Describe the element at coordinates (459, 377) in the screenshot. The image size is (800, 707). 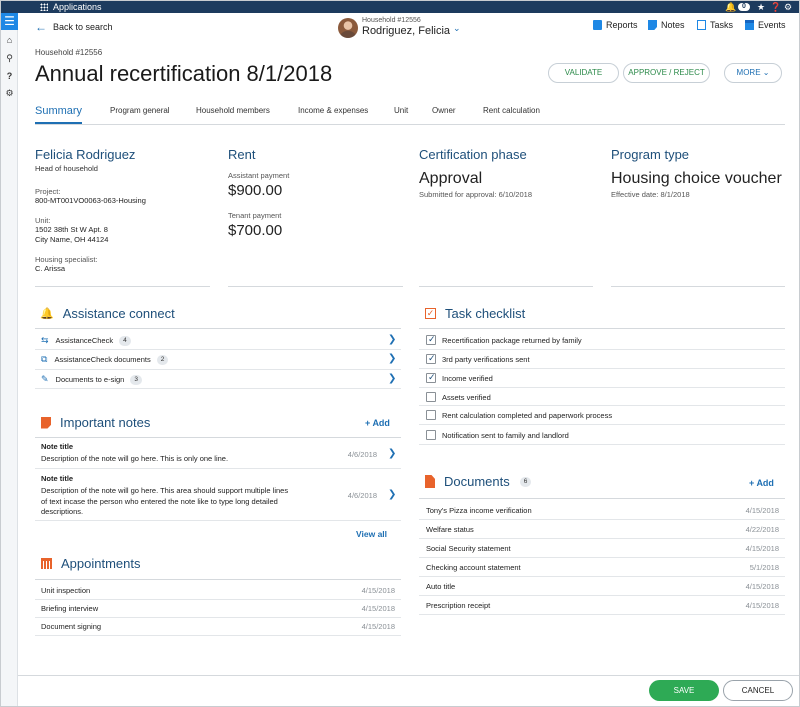
I see `task-item: Income verified` at that location.